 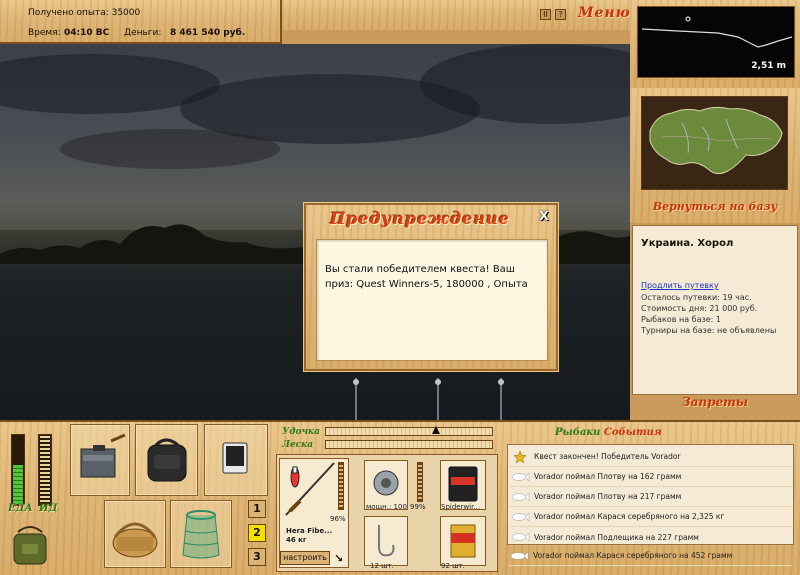 I want to click on drink-meter, so click(x=45, y=470).